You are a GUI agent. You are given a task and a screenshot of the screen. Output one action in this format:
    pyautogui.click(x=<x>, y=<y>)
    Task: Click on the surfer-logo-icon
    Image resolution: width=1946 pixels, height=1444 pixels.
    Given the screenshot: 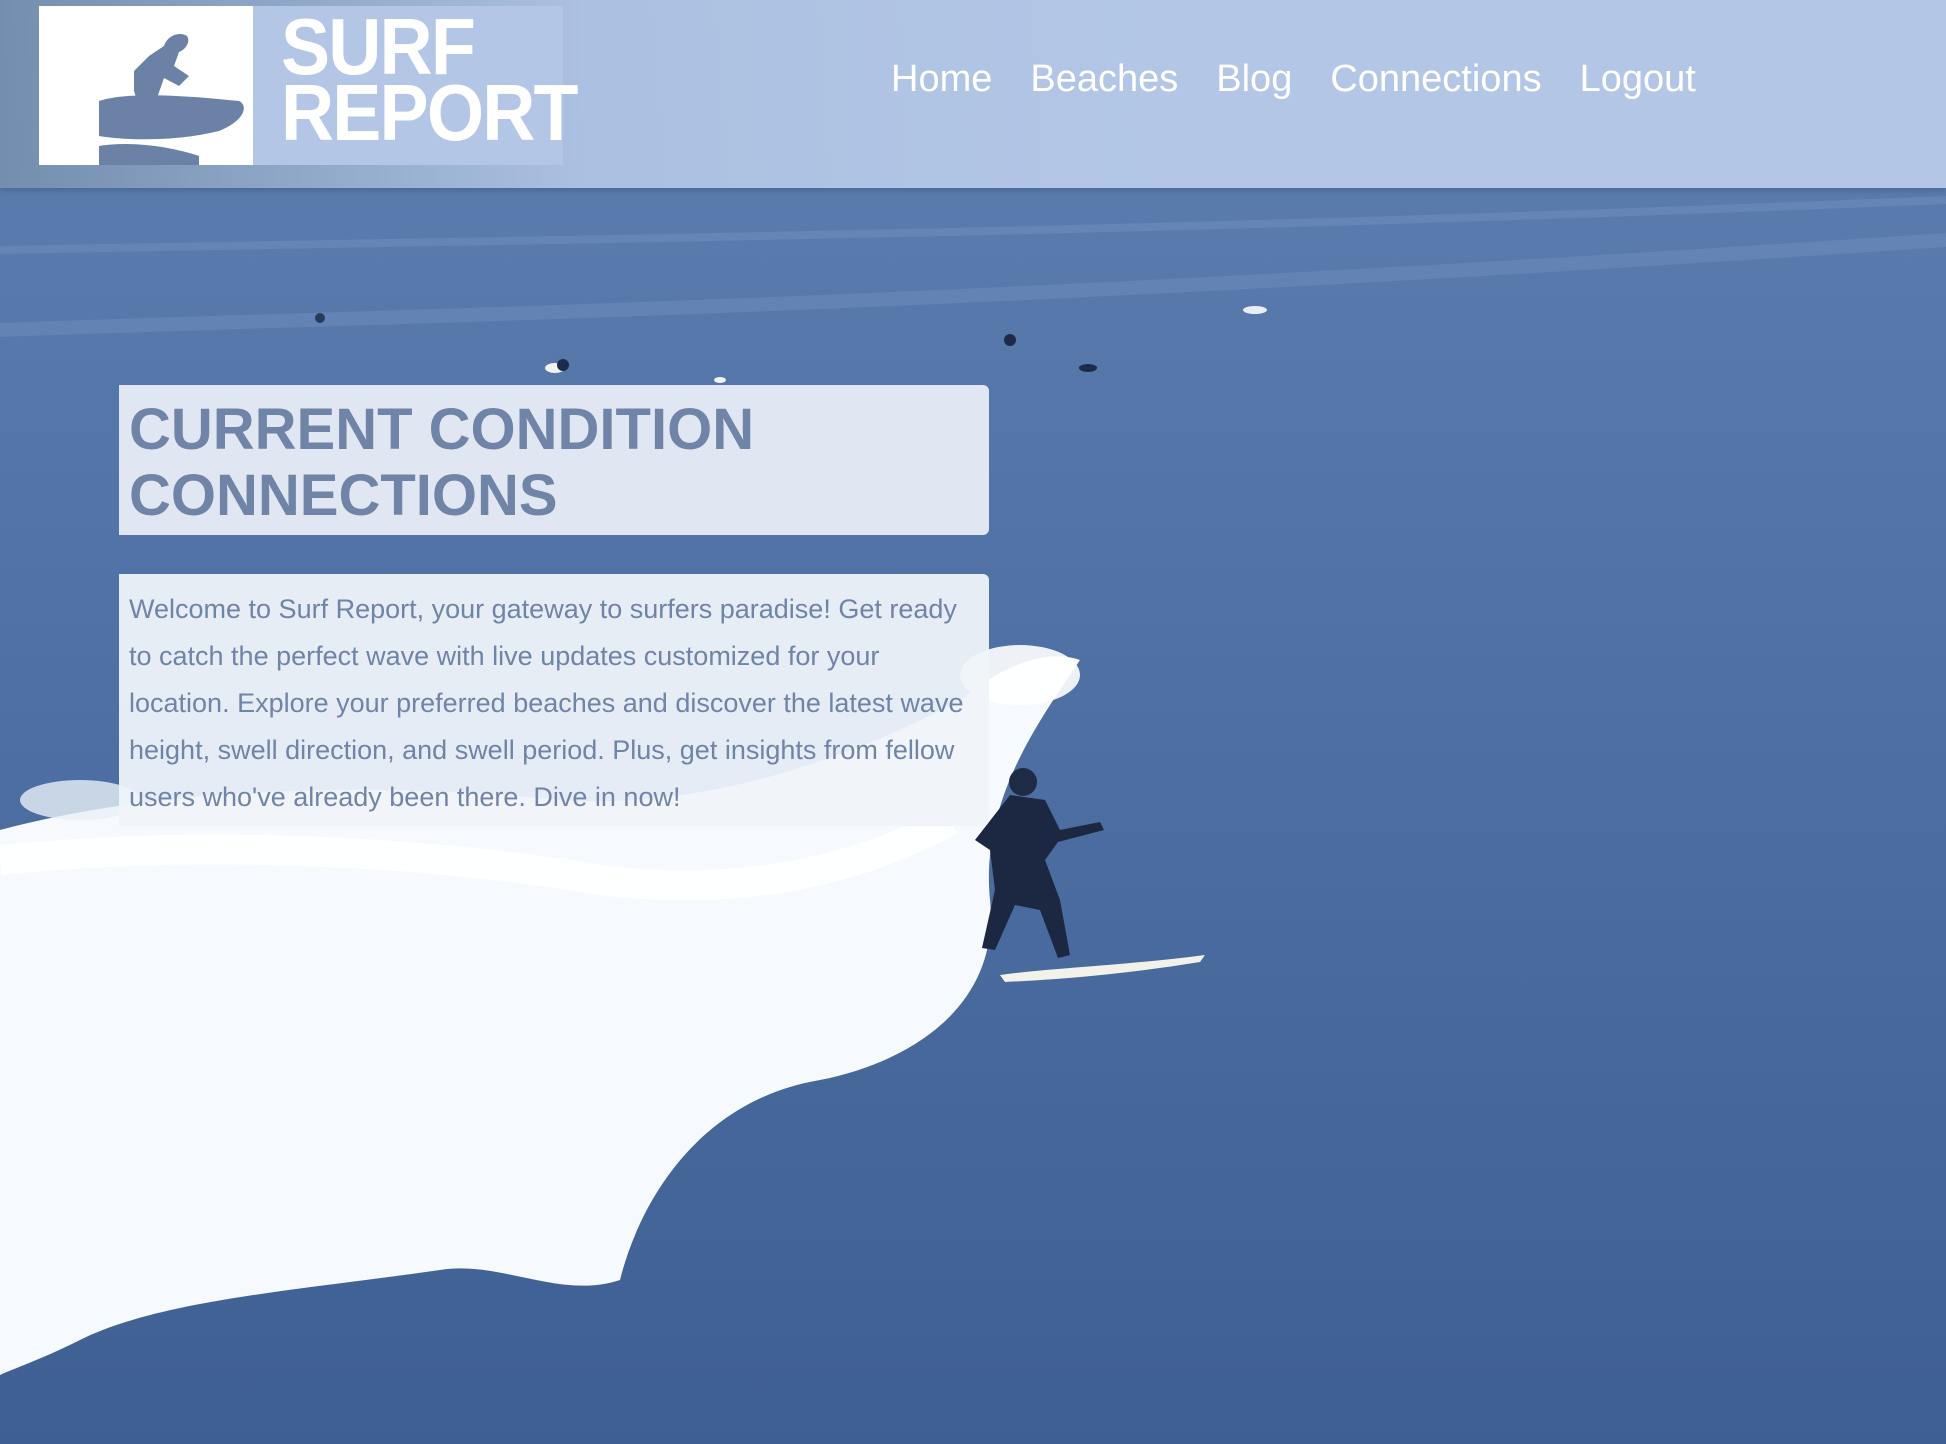 What is the action you would take?
    pyautogui.click(x=146, y=85)
    